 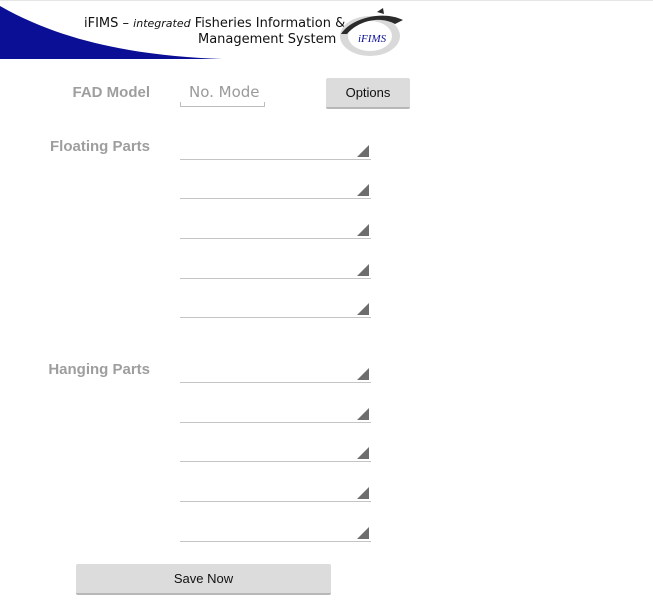 What do you see at coordinates (268, 23) in the screenshot?
I see `header-title-rest: Fisheries Information &` at bounding box center [268, 23].